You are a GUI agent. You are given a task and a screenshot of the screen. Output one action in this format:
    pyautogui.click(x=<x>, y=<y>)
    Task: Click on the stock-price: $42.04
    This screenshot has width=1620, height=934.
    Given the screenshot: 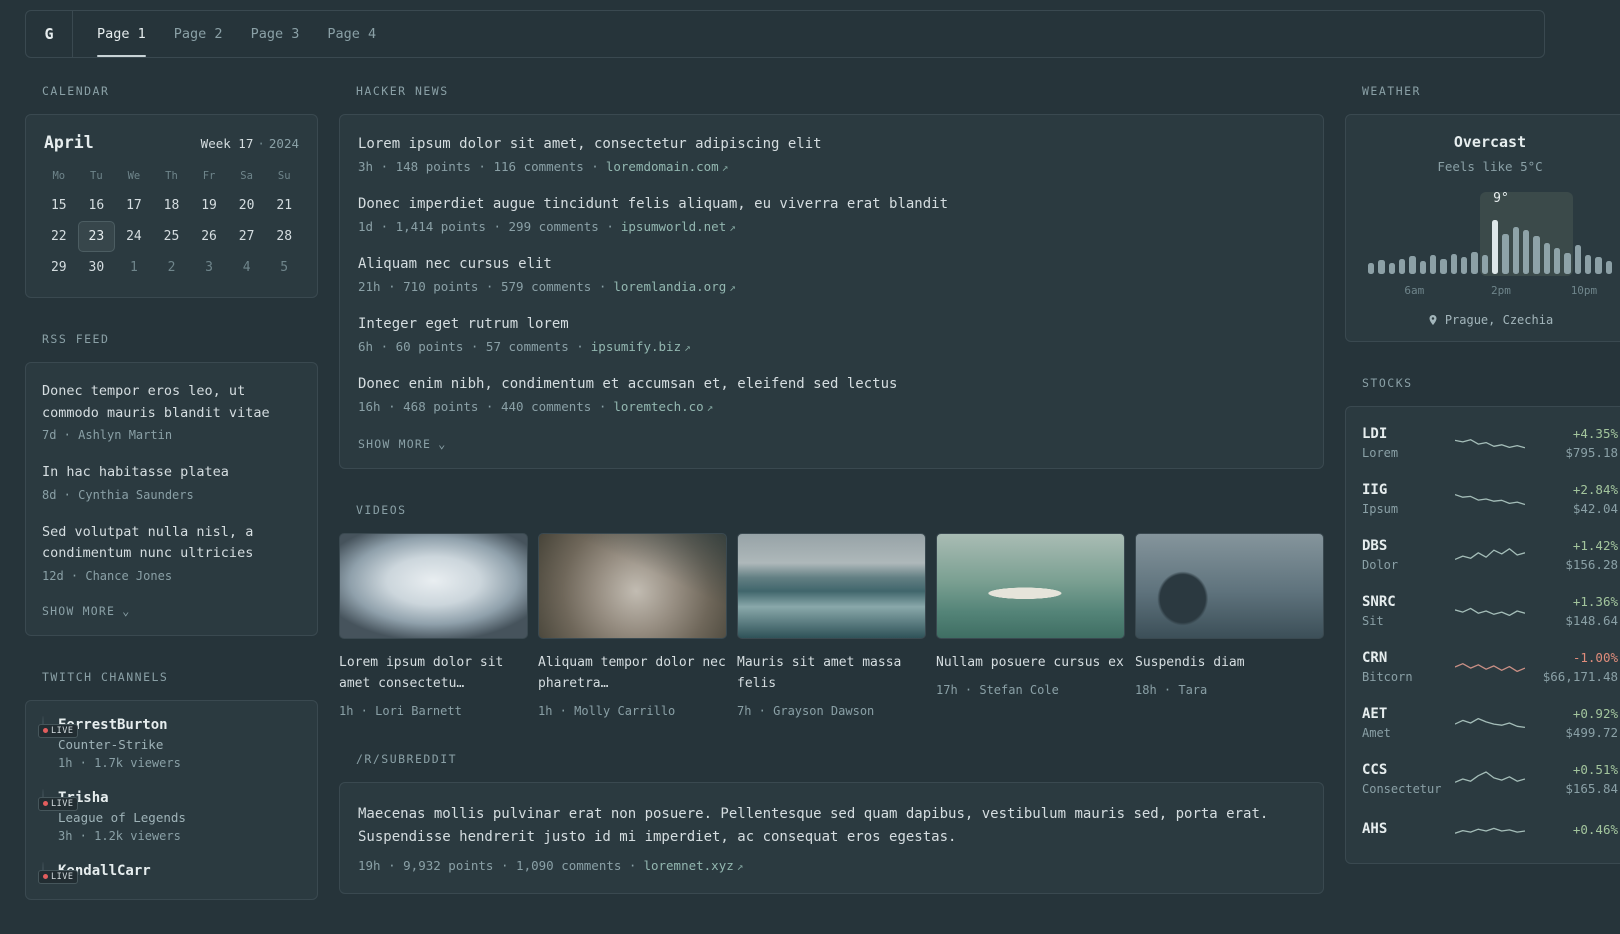 What is the action you would take?
    pyautogui.click(x=1595, y=508)
    